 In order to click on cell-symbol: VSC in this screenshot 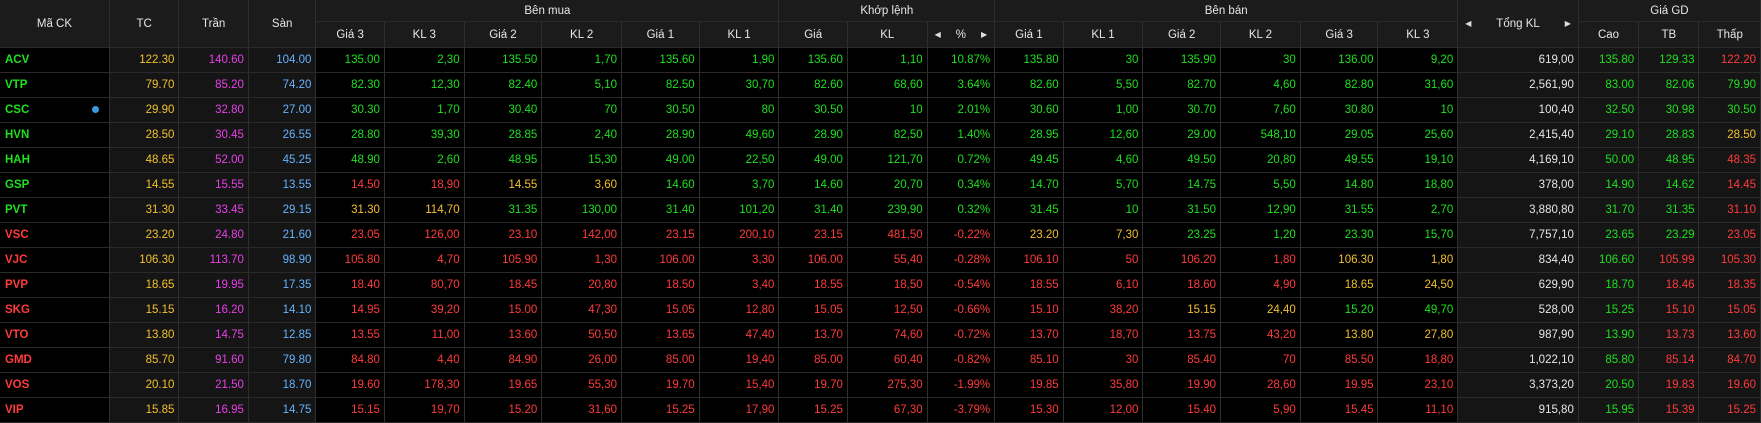, I will do `click(55, 235)`.